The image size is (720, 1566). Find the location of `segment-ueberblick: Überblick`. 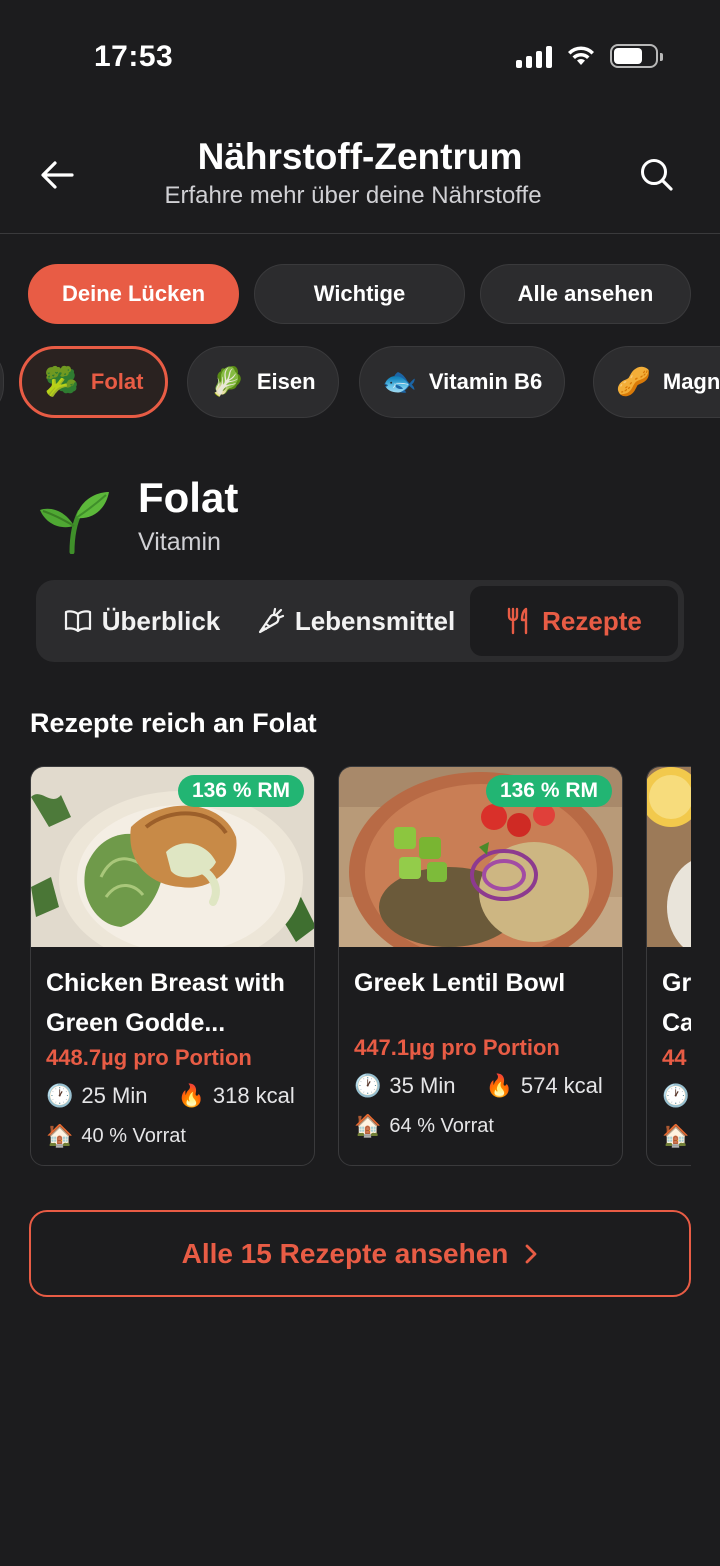

segment-ueberblick: Überblick is located at coordinates (142, 621).